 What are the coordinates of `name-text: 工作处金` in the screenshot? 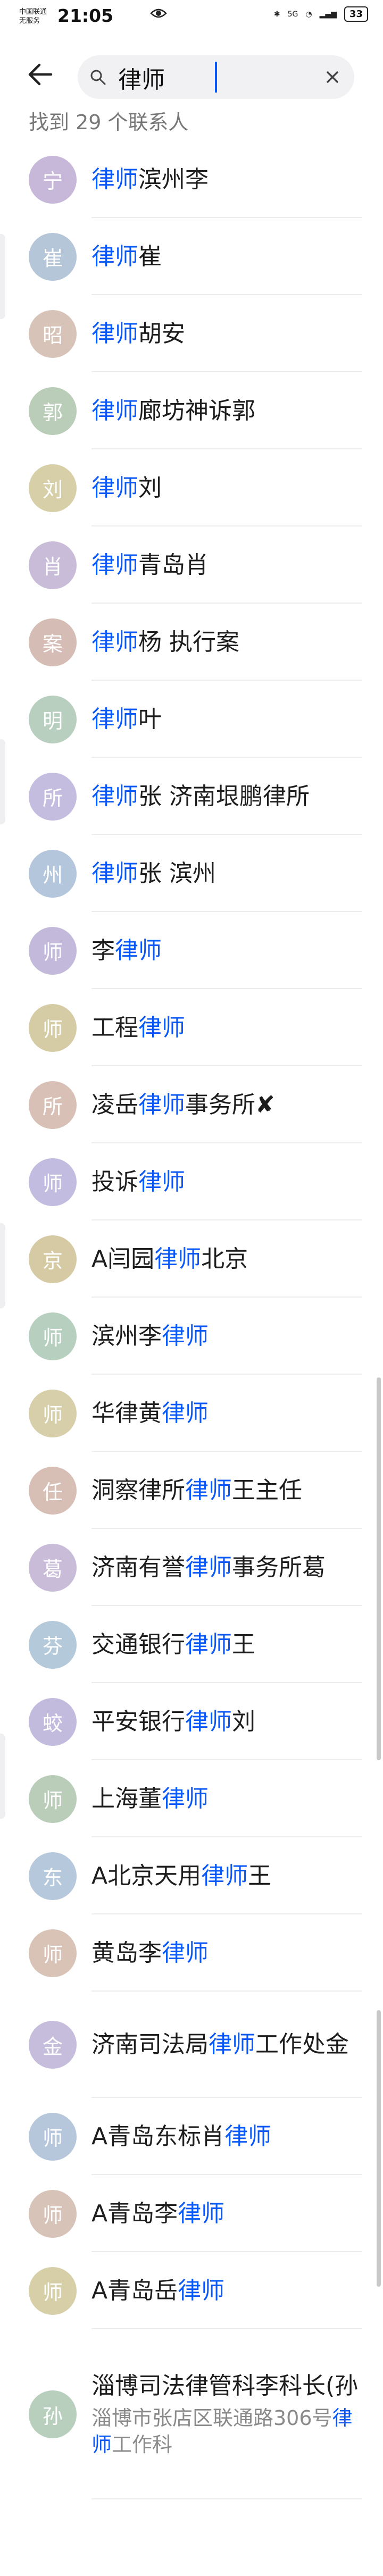 It's located at (302, 2044).